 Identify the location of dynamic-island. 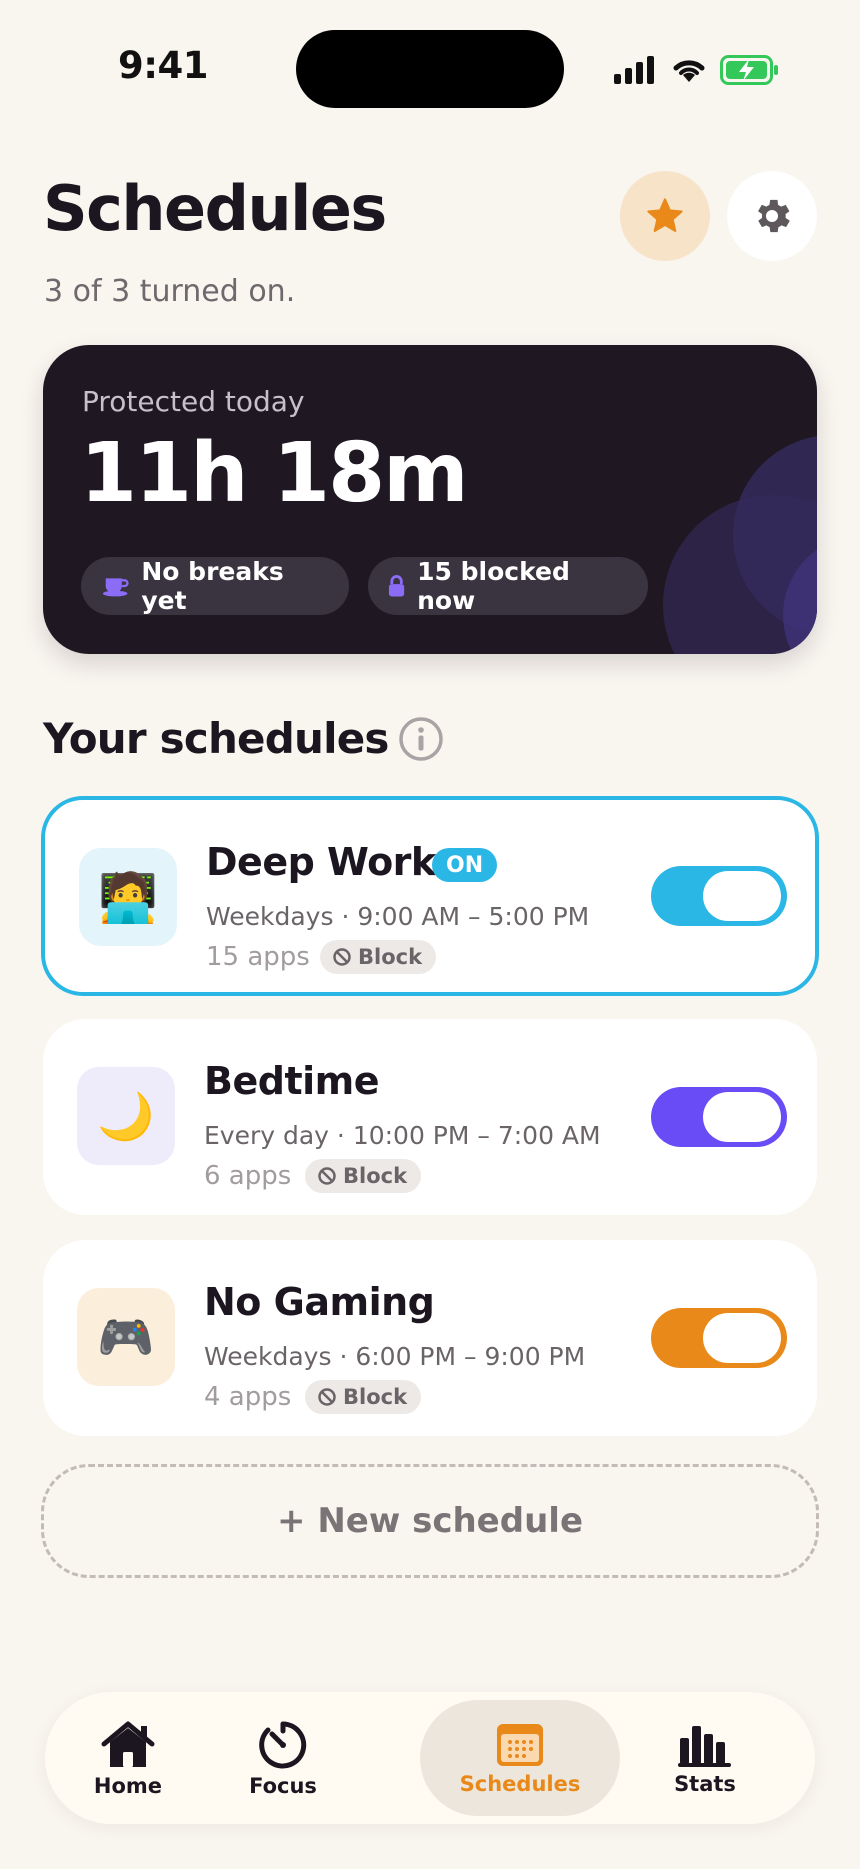
(430, 69).